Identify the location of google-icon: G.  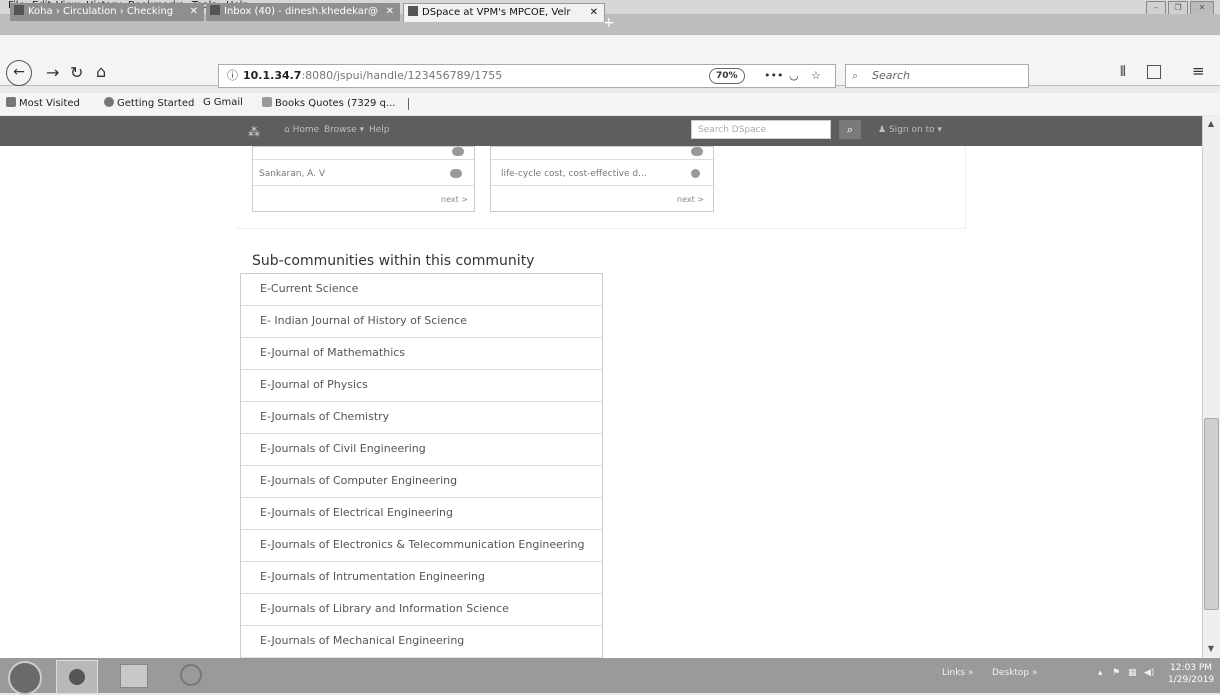
(207, 102).